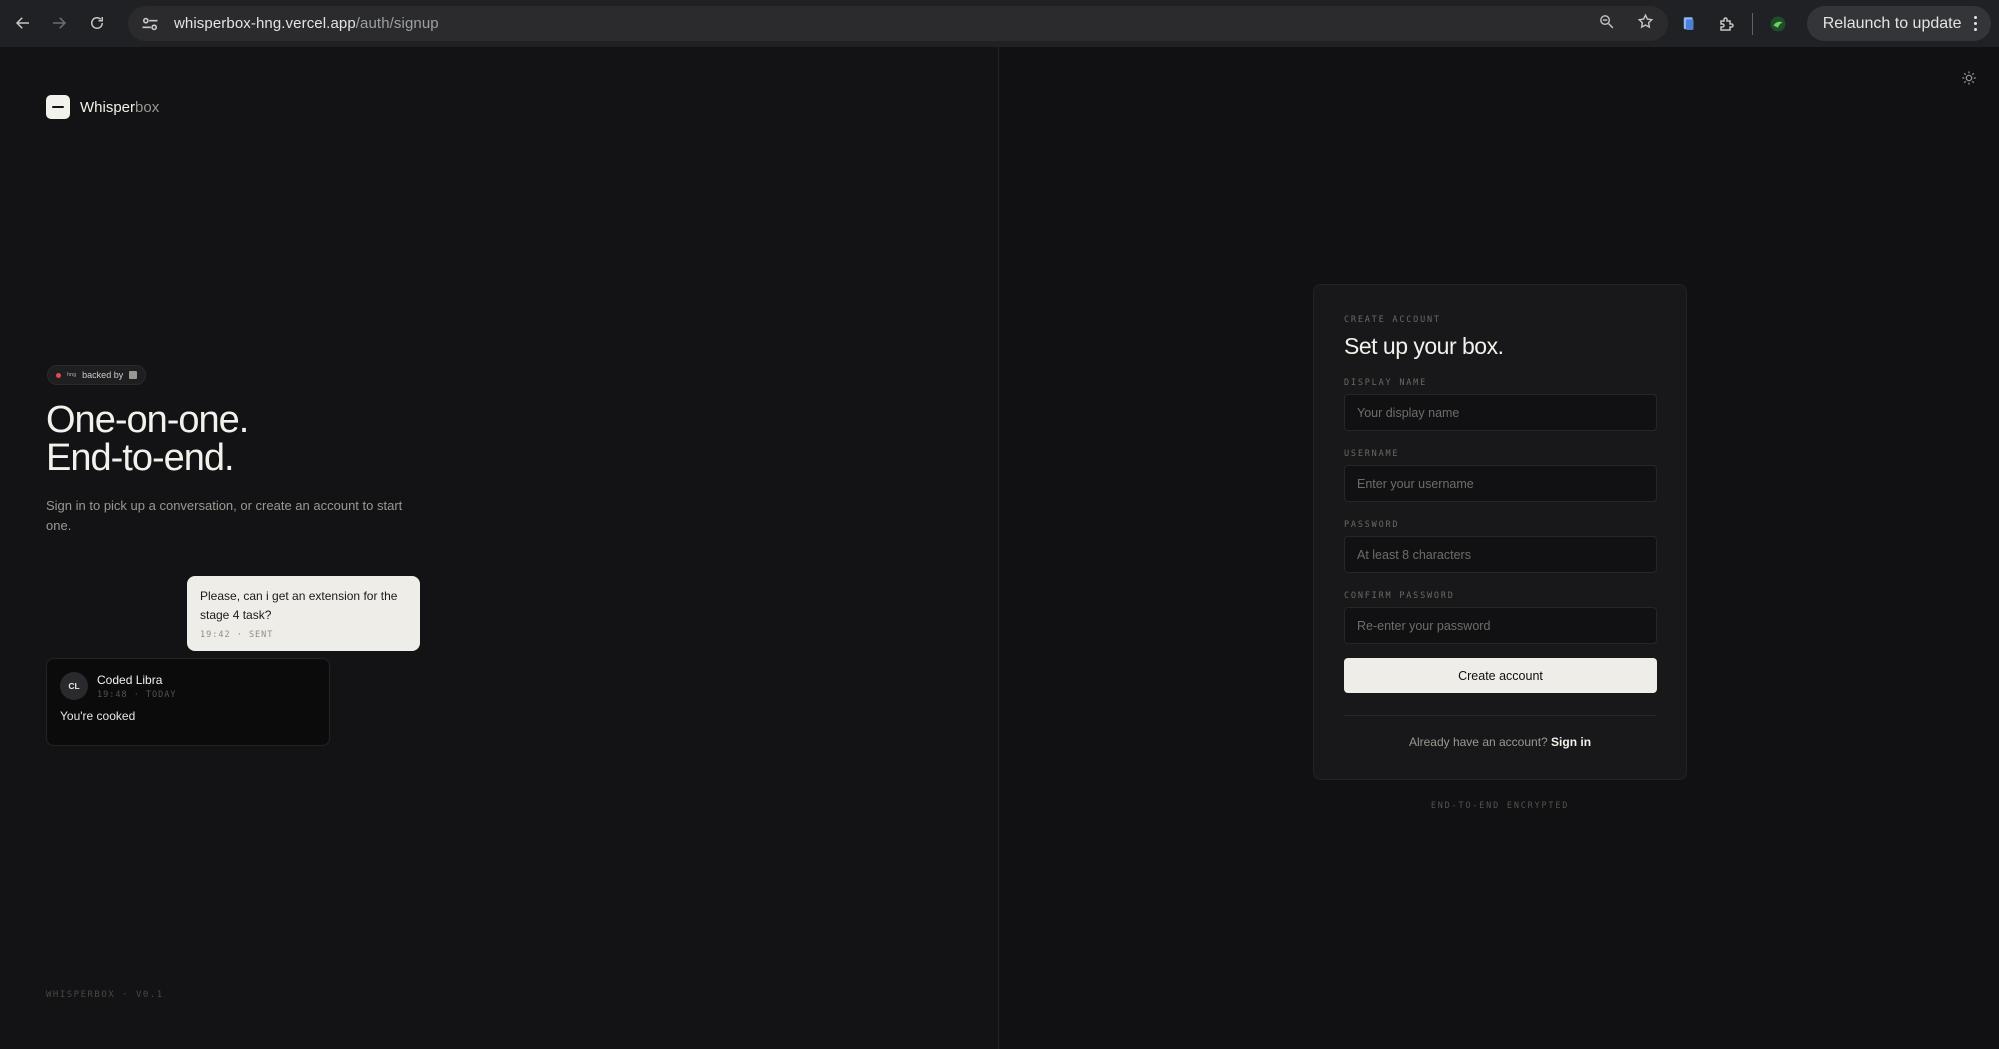  I want to click on password-label: PASSWORD, so click(1372, 525).